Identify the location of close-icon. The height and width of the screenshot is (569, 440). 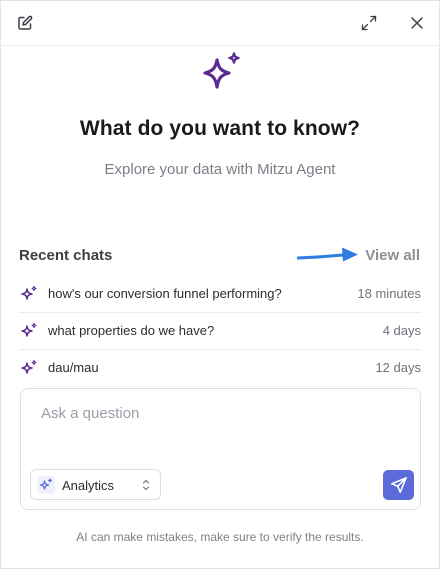
(417, 23).